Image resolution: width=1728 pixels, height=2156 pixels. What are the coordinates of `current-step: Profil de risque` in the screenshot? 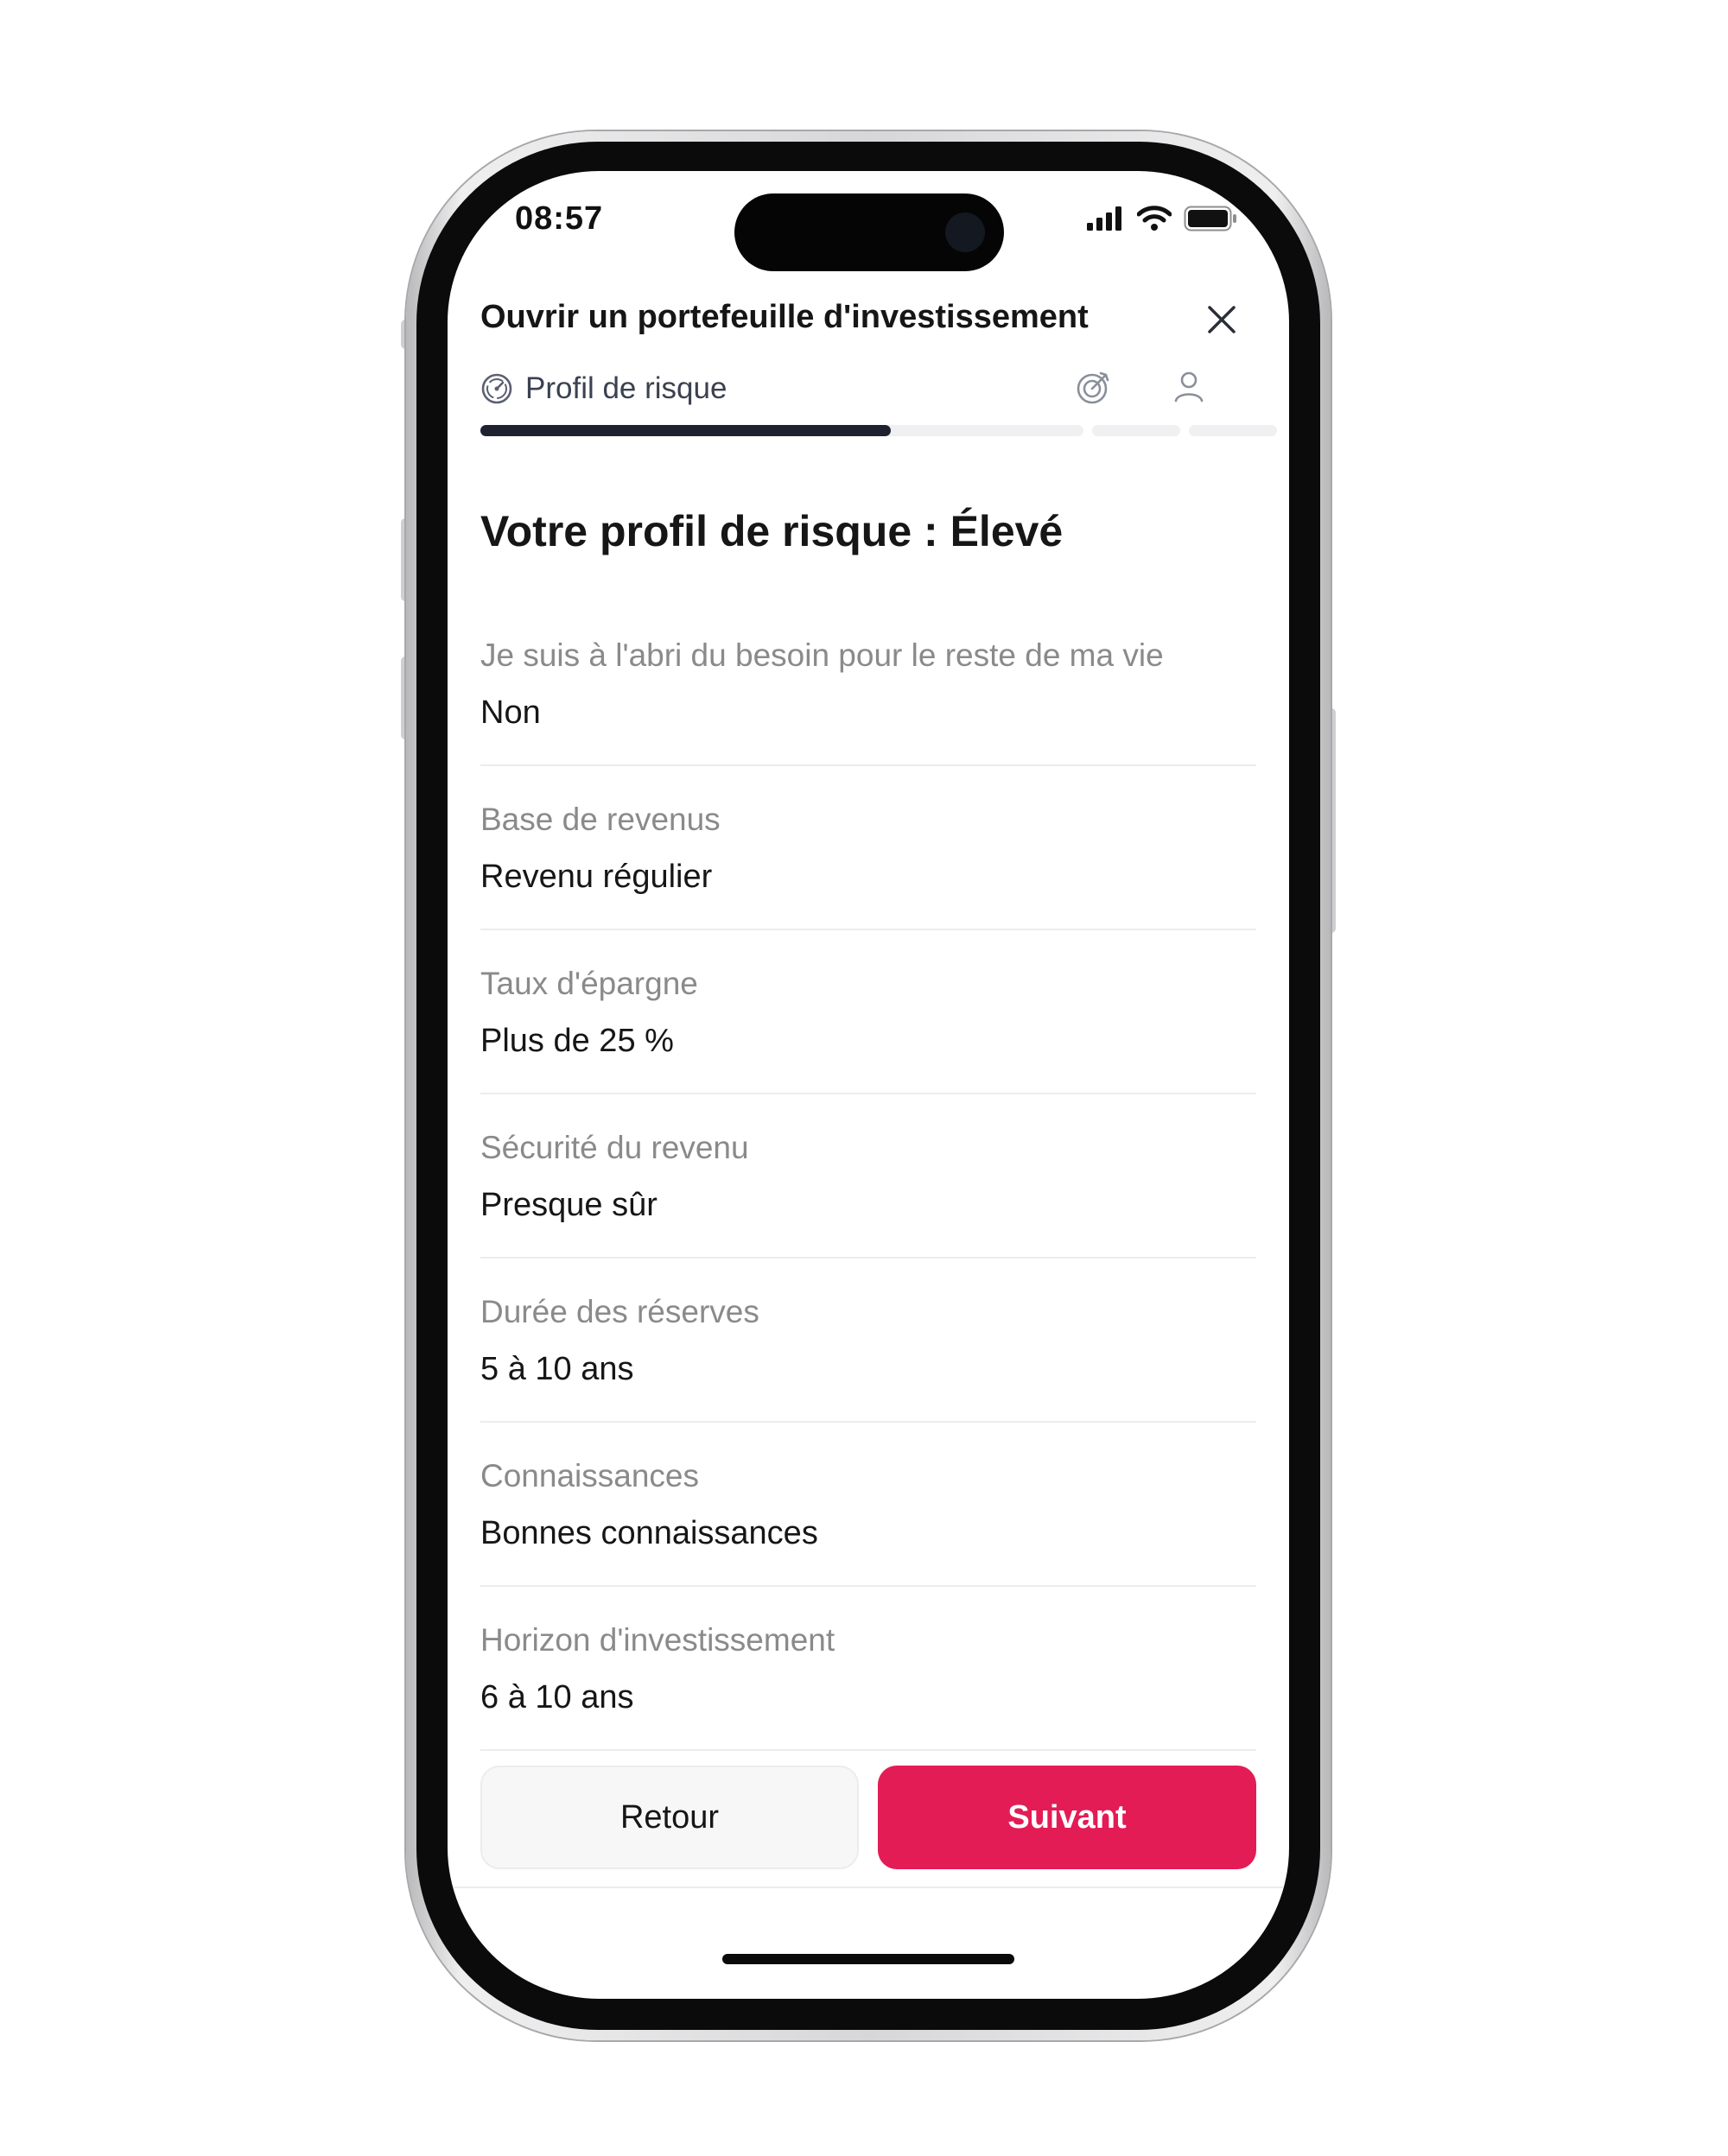 It's located at (603, 388).